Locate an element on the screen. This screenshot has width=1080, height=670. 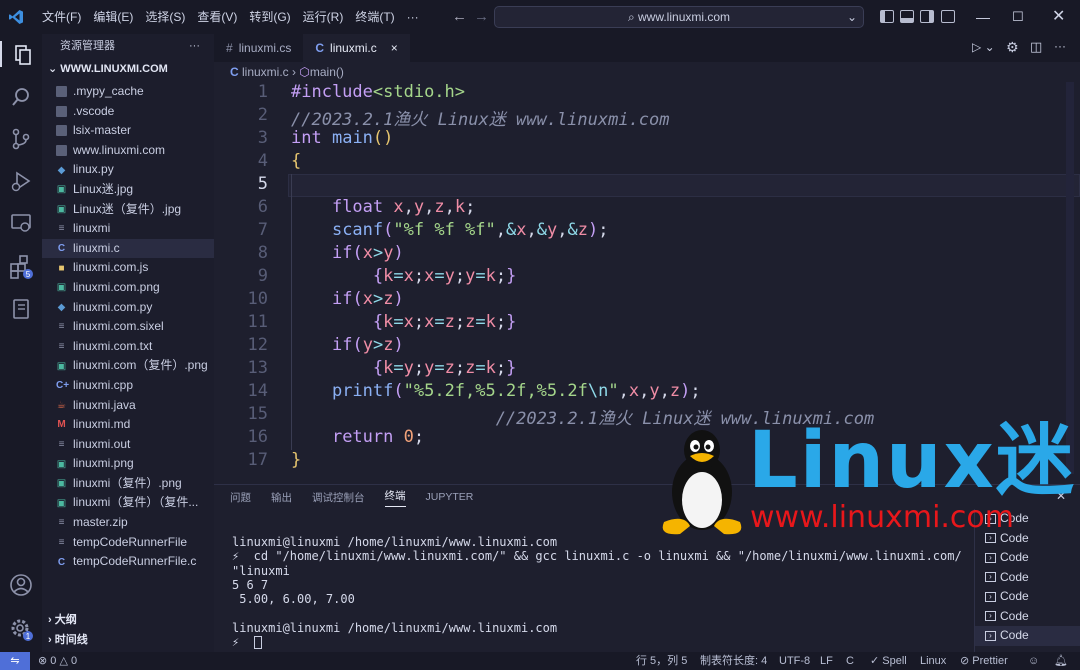
file-tree-item-label: linuxmi.com.sixel is located at coordinates (118, 326).